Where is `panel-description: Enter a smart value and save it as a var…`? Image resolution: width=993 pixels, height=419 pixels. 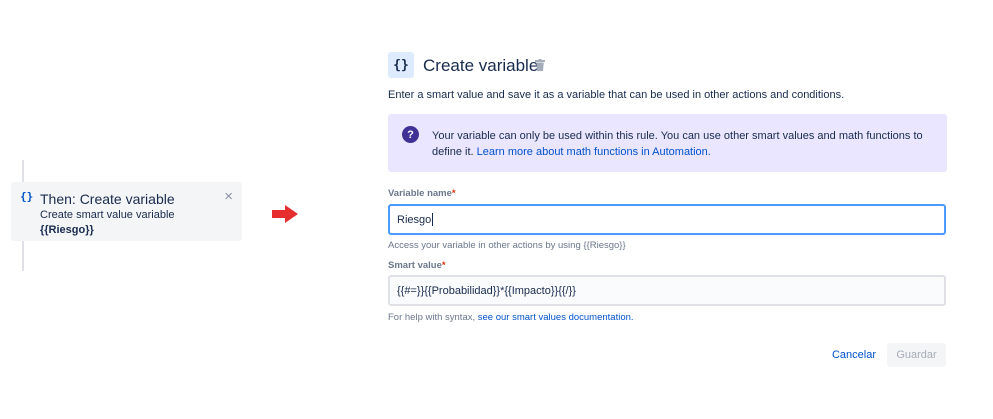
panel-description: Enter a smart value and save it as a var… is located at coordinates (616, 95).